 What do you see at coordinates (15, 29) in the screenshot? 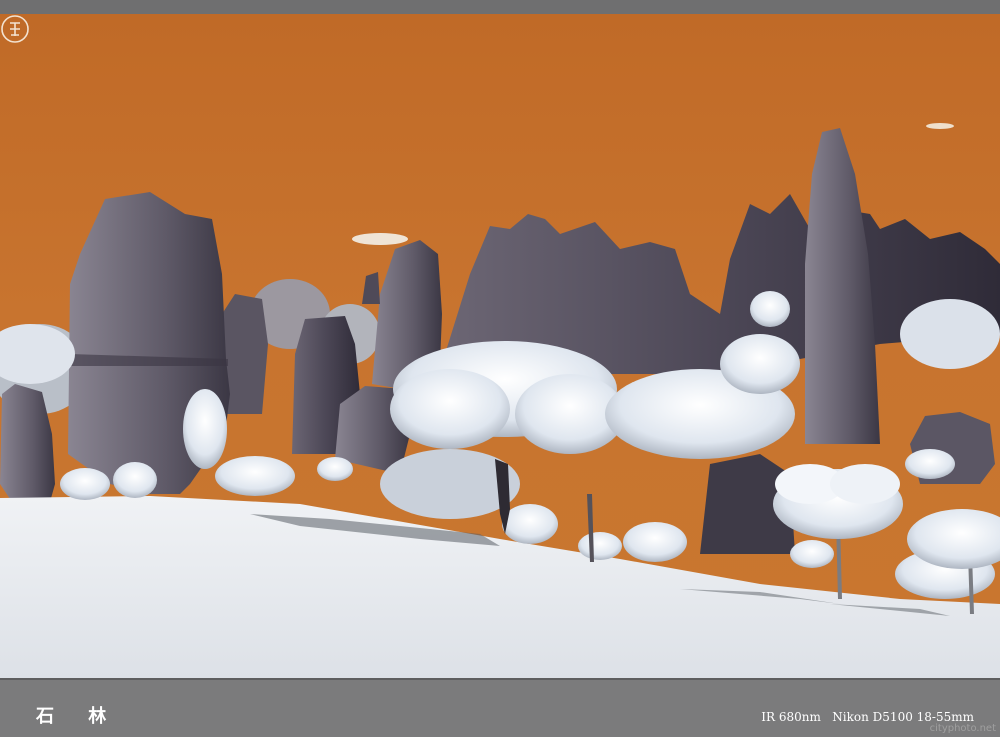
I see `seal-logo-icon` at bounding box center [15, 29].